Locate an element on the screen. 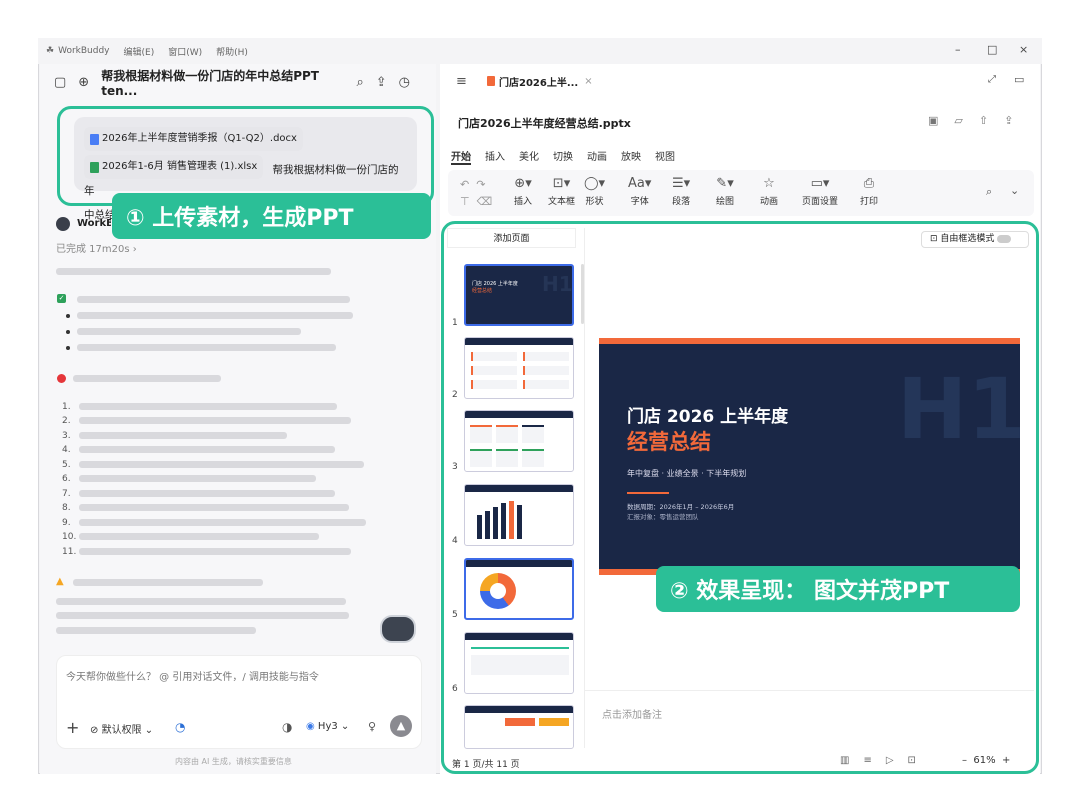 This screenshot has width=1080, height=801. textbox-button: ⊡▾ 文本框 is located at coordinates (561, 191).